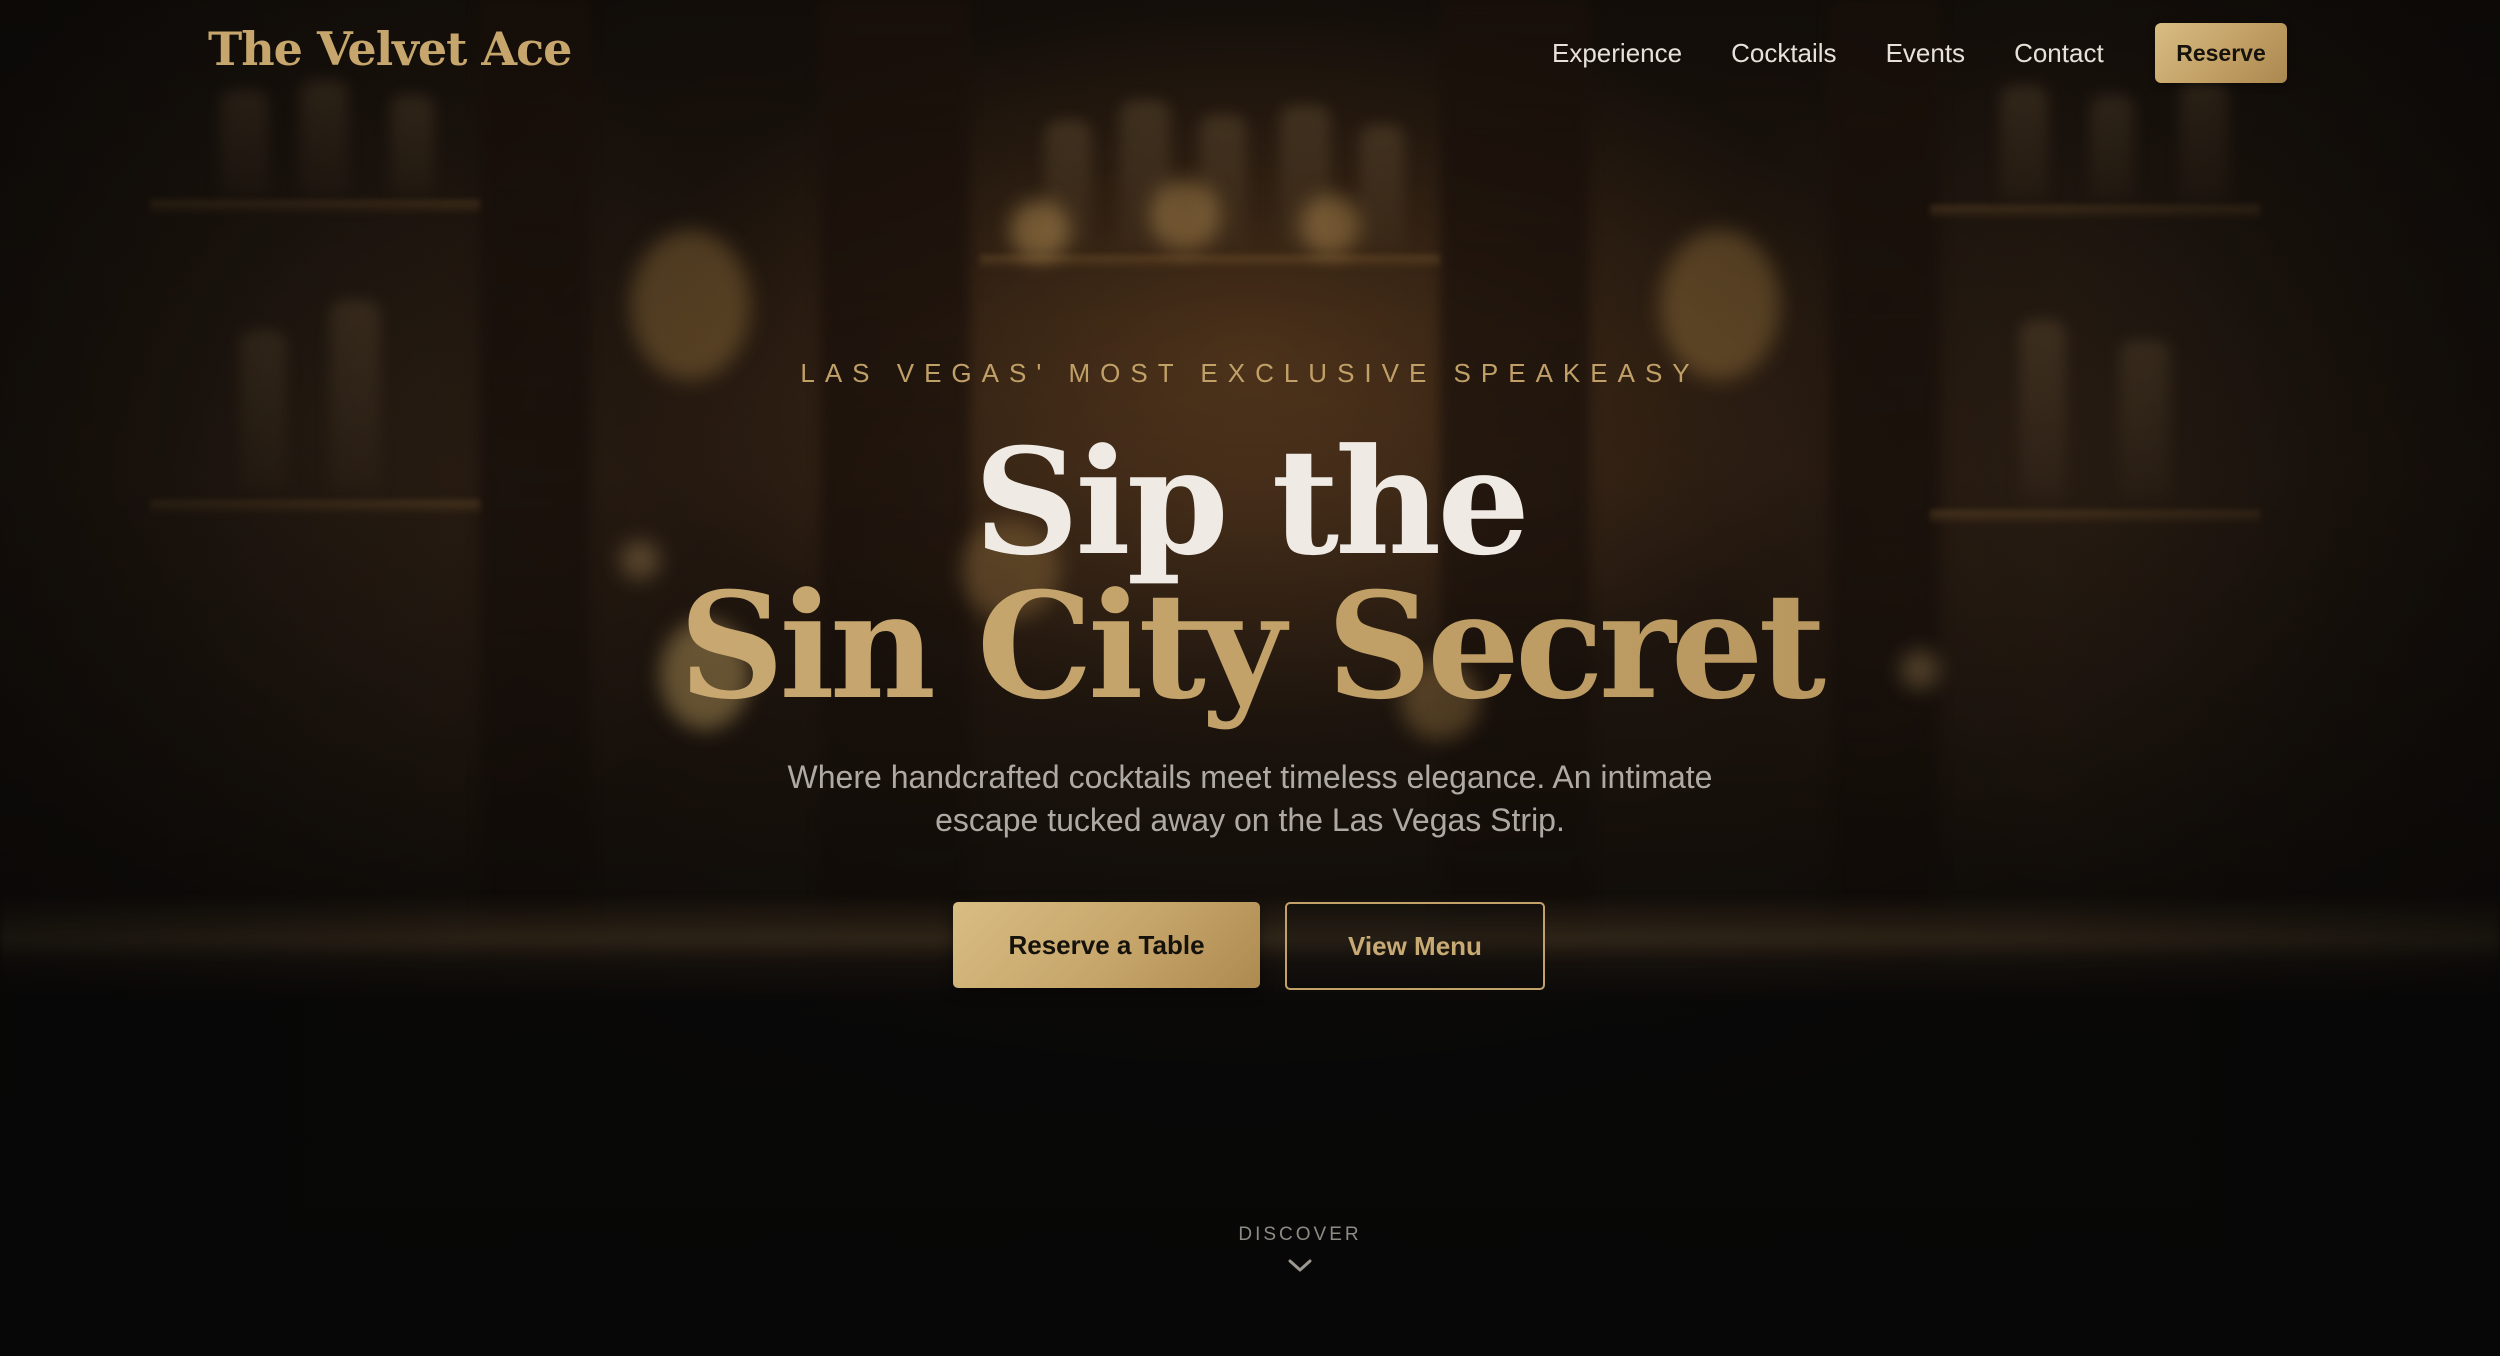  I want to click on nav-link-cocktails: Cocktails, so click(1783, 53).